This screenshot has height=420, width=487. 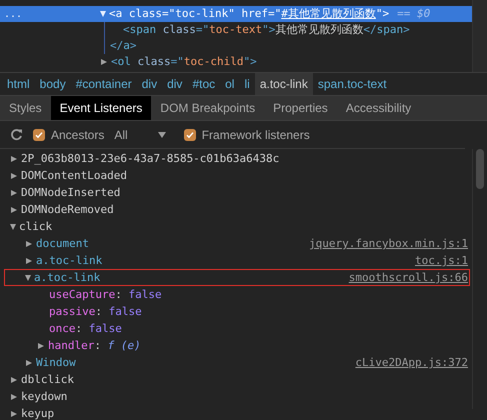 I want to click on event-name: click, so click(x=35, y=226).